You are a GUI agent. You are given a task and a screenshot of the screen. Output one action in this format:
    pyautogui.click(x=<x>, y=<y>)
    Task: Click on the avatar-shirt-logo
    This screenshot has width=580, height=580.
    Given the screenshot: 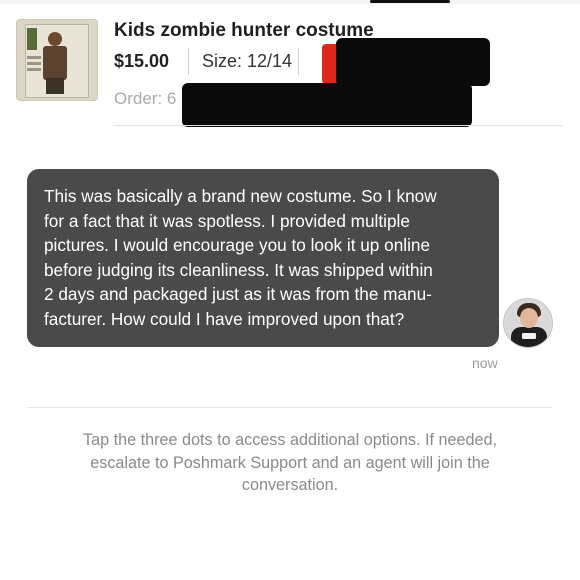 What is the action you would take?
    pyautogui.click(x=529, y=336)
    